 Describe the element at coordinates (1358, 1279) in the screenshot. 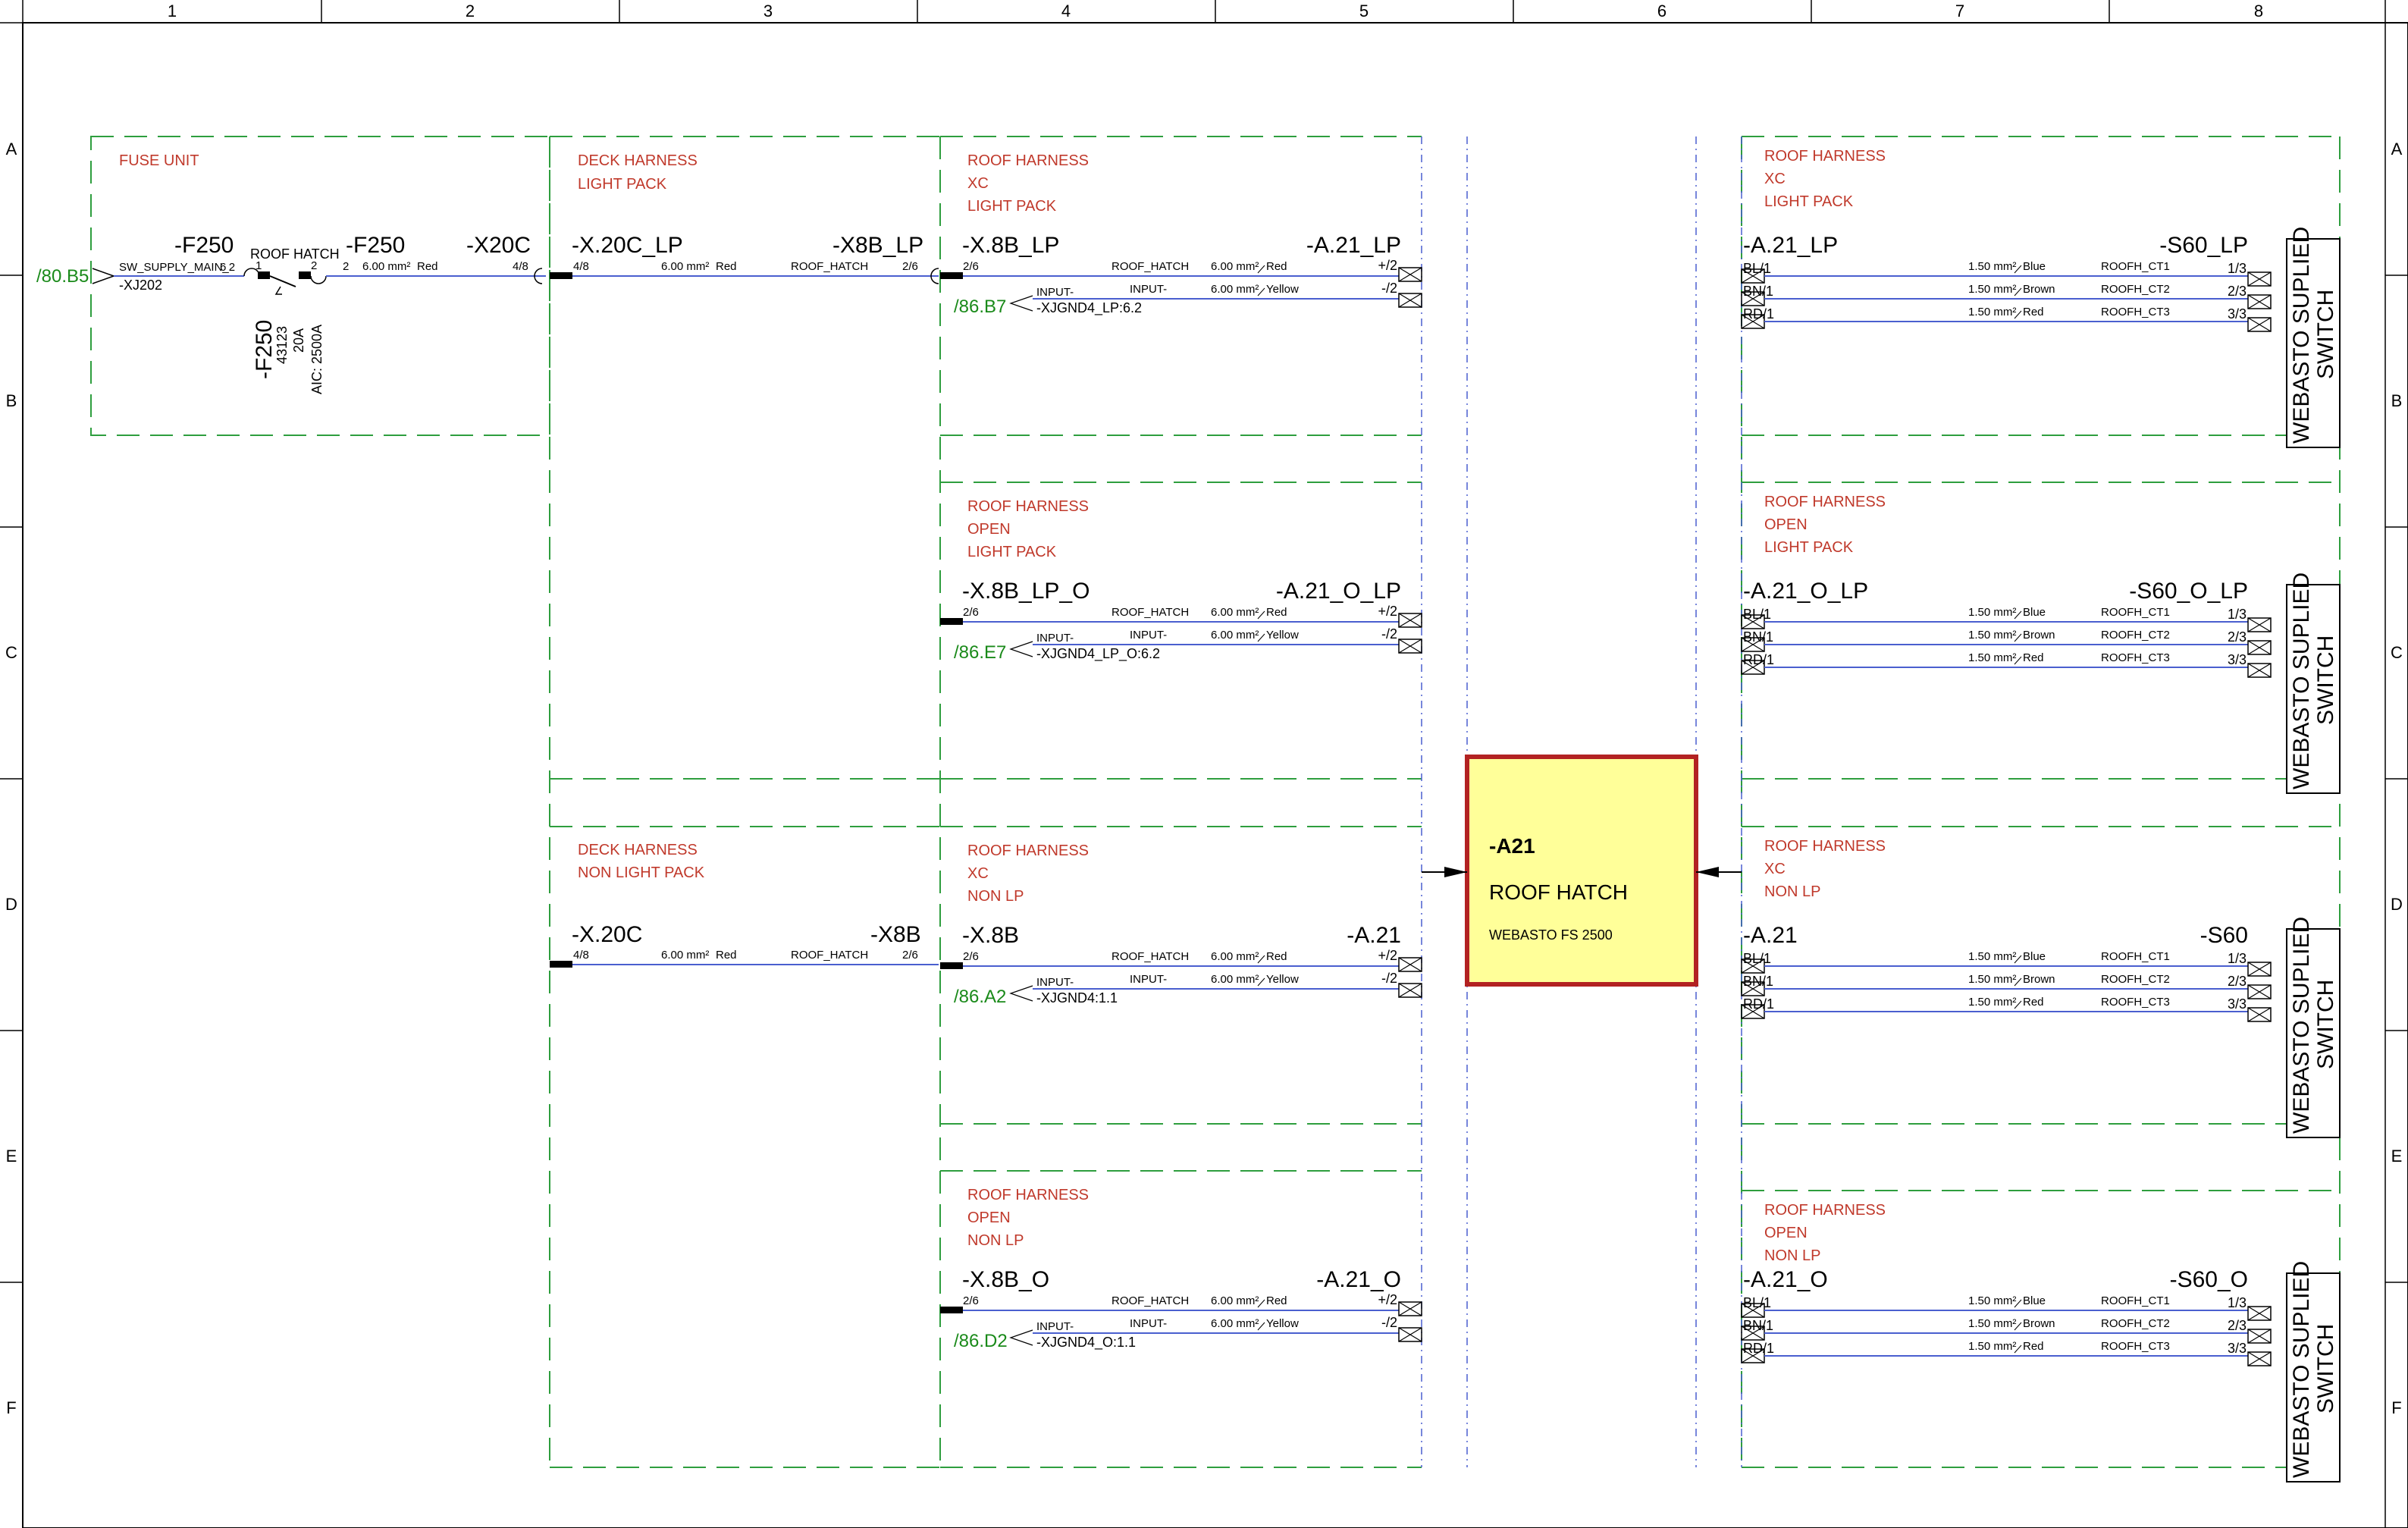

I see `roof-block-right-connector: -A.21_O` at that location.